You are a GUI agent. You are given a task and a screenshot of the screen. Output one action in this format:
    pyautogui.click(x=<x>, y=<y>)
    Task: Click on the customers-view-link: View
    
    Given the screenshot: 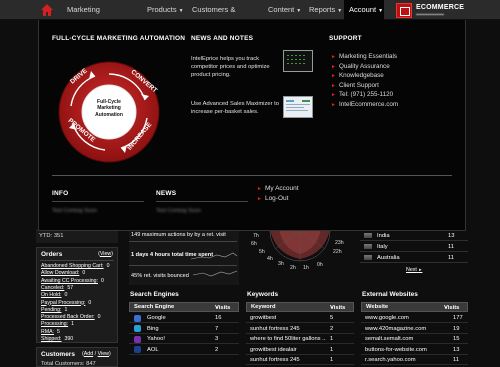 What is the action you would take?
    pyautogui.click(x=103, y=354)
    